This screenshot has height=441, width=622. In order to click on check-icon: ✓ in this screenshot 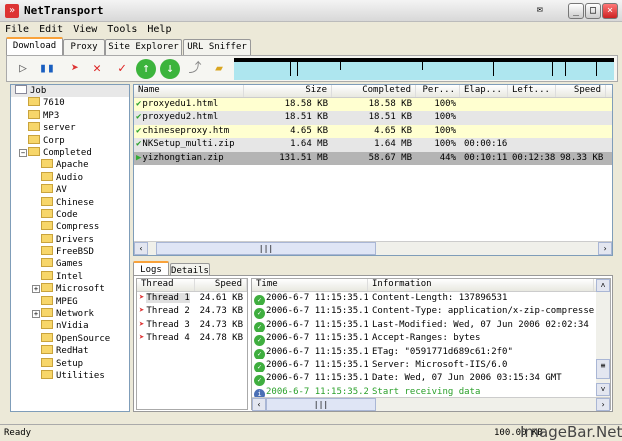, I will do `click(122, 69)`.